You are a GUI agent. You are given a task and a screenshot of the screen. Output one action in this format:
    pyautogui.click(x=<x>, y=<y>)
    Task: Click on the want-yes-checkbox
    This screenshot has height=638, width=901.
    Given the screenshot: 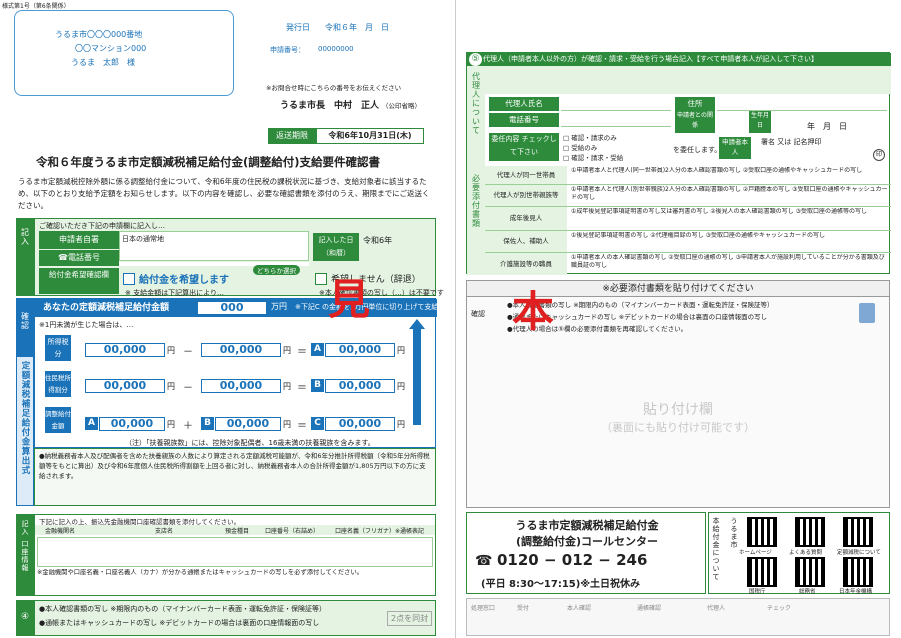 What is the action you would take?
    pyautogui.click(x=129, y=279)
    